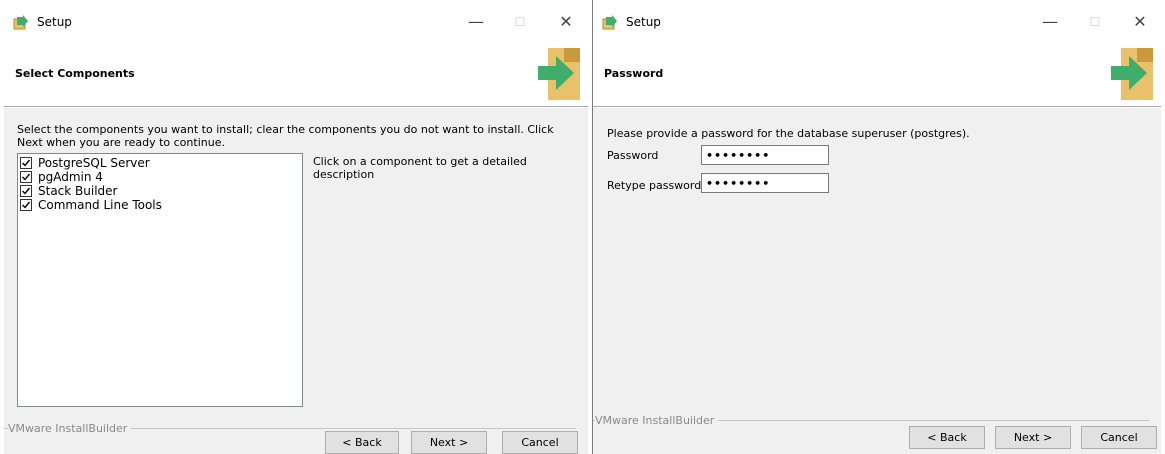 The image size is (1165, 454). I want to click on retype-password-input, so click(765, 183).